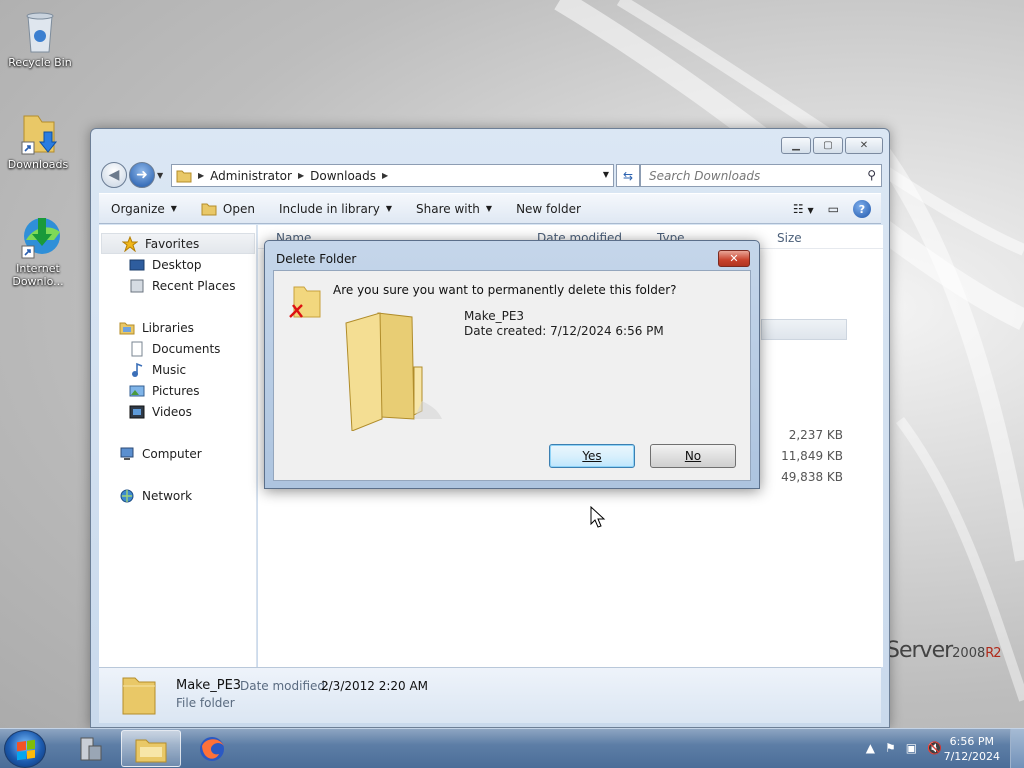  Describe the element at coordinates (971, 741) in the screenshot. I see `clock-time: 6:56 PM` at that location.